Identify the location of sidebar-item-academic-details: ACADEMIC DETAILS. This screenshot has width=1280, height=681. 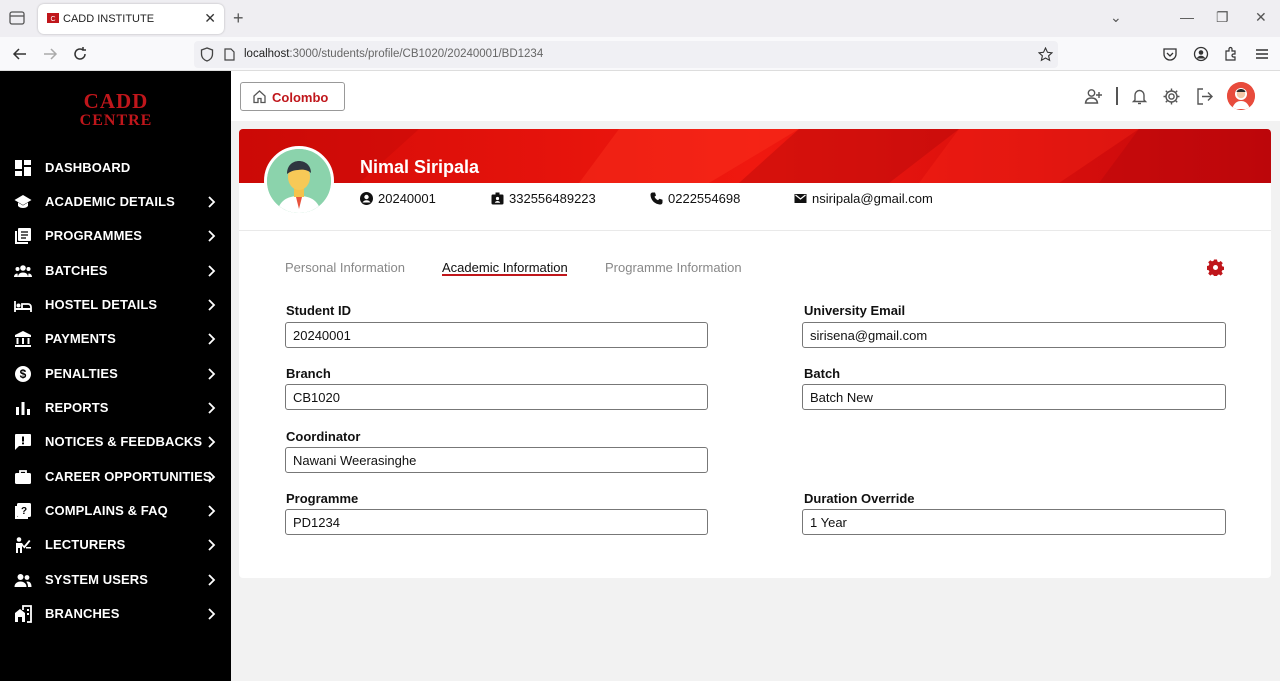
(115, 202).